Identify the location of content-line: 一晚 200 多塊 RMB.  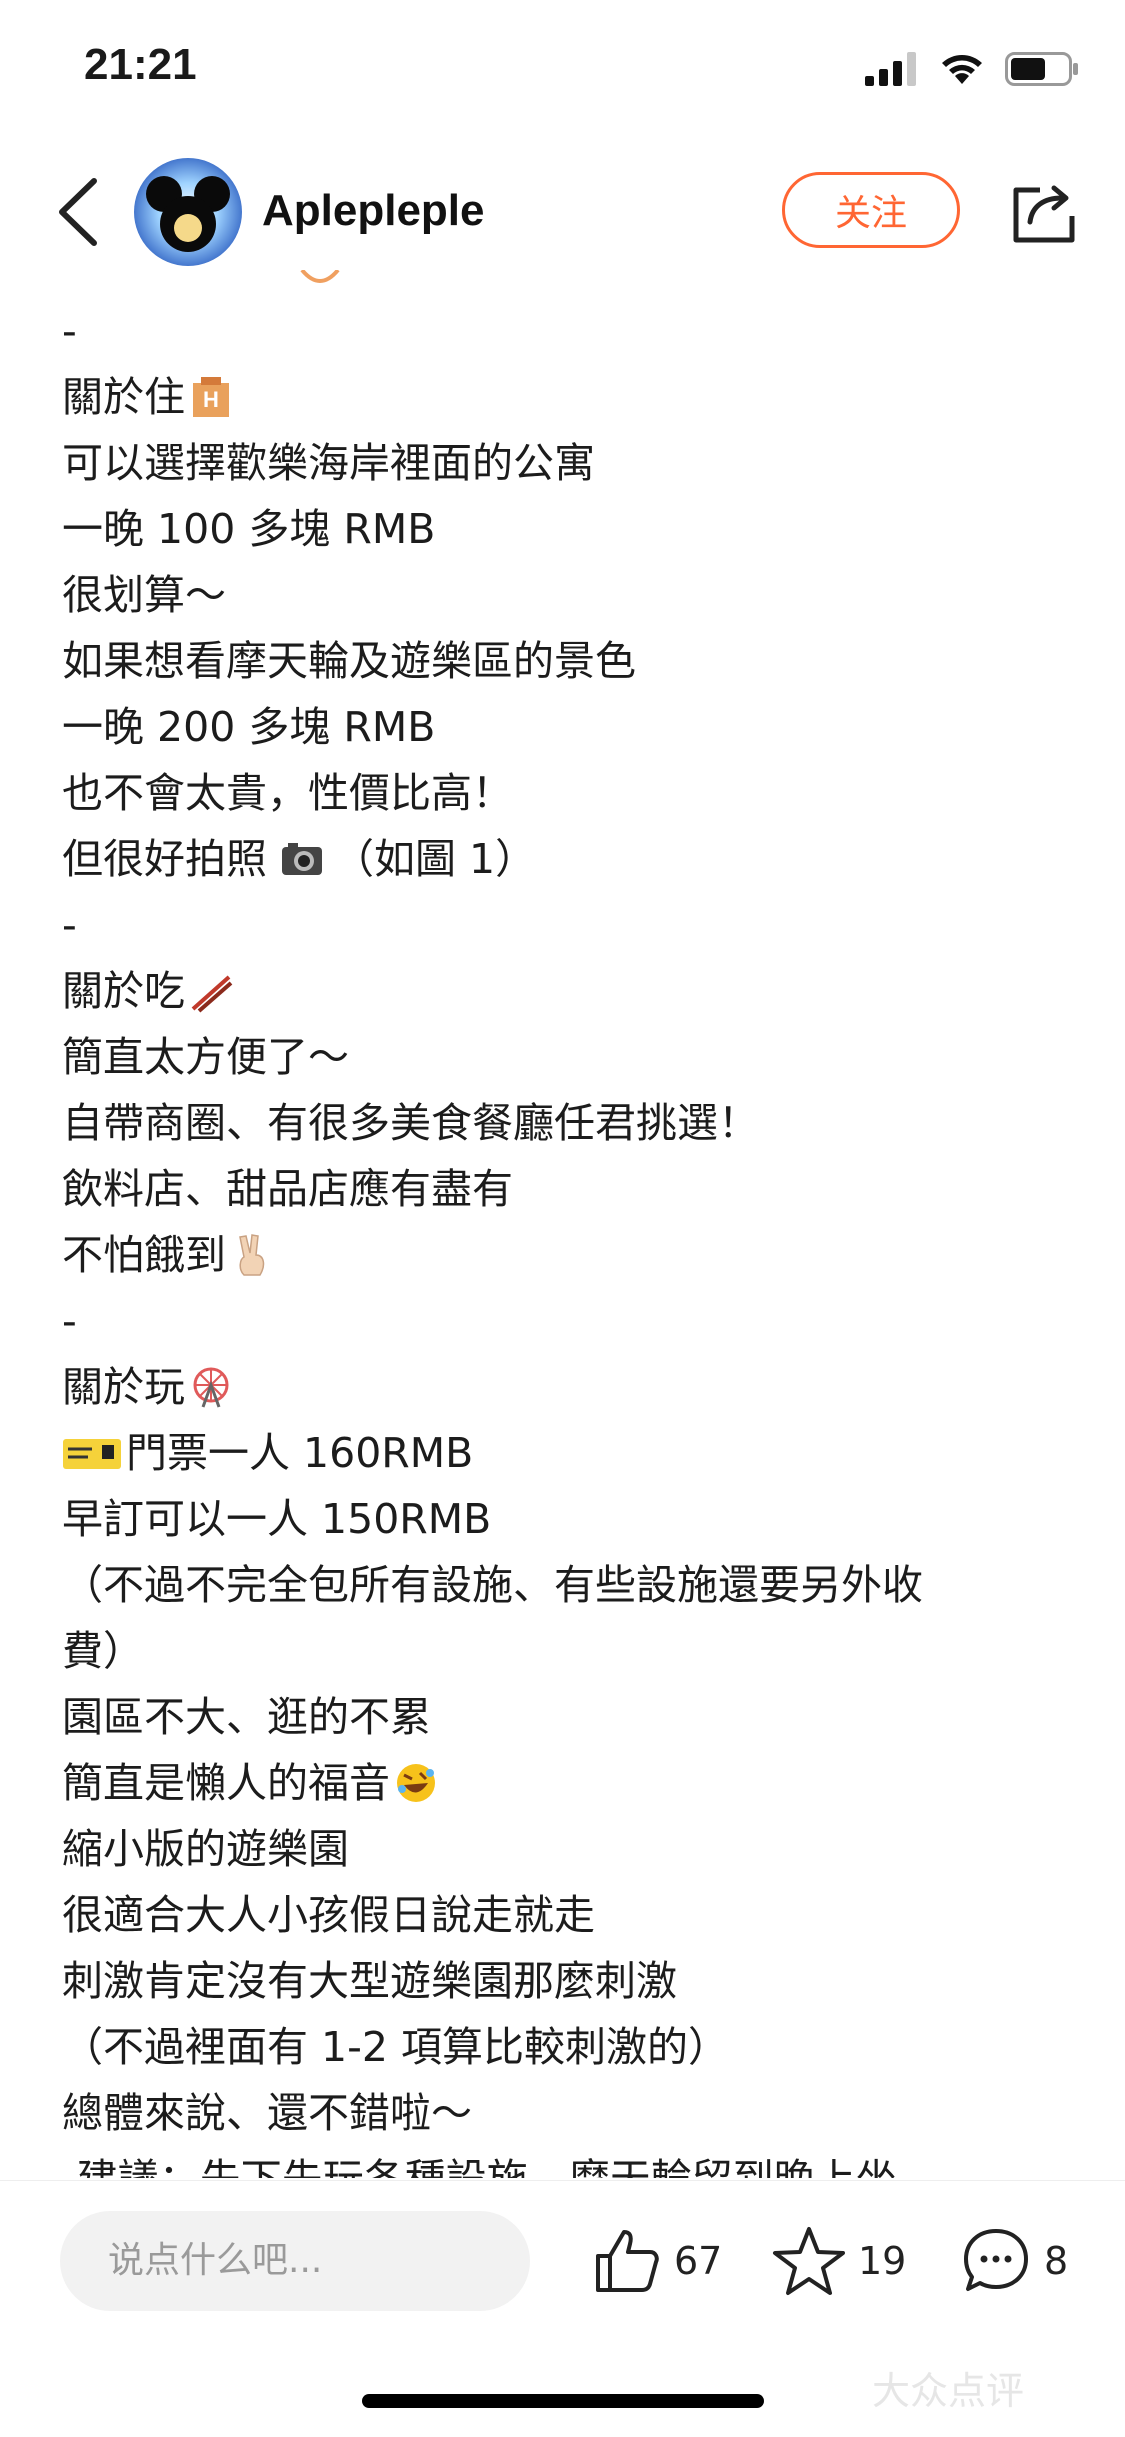
(249, 727).